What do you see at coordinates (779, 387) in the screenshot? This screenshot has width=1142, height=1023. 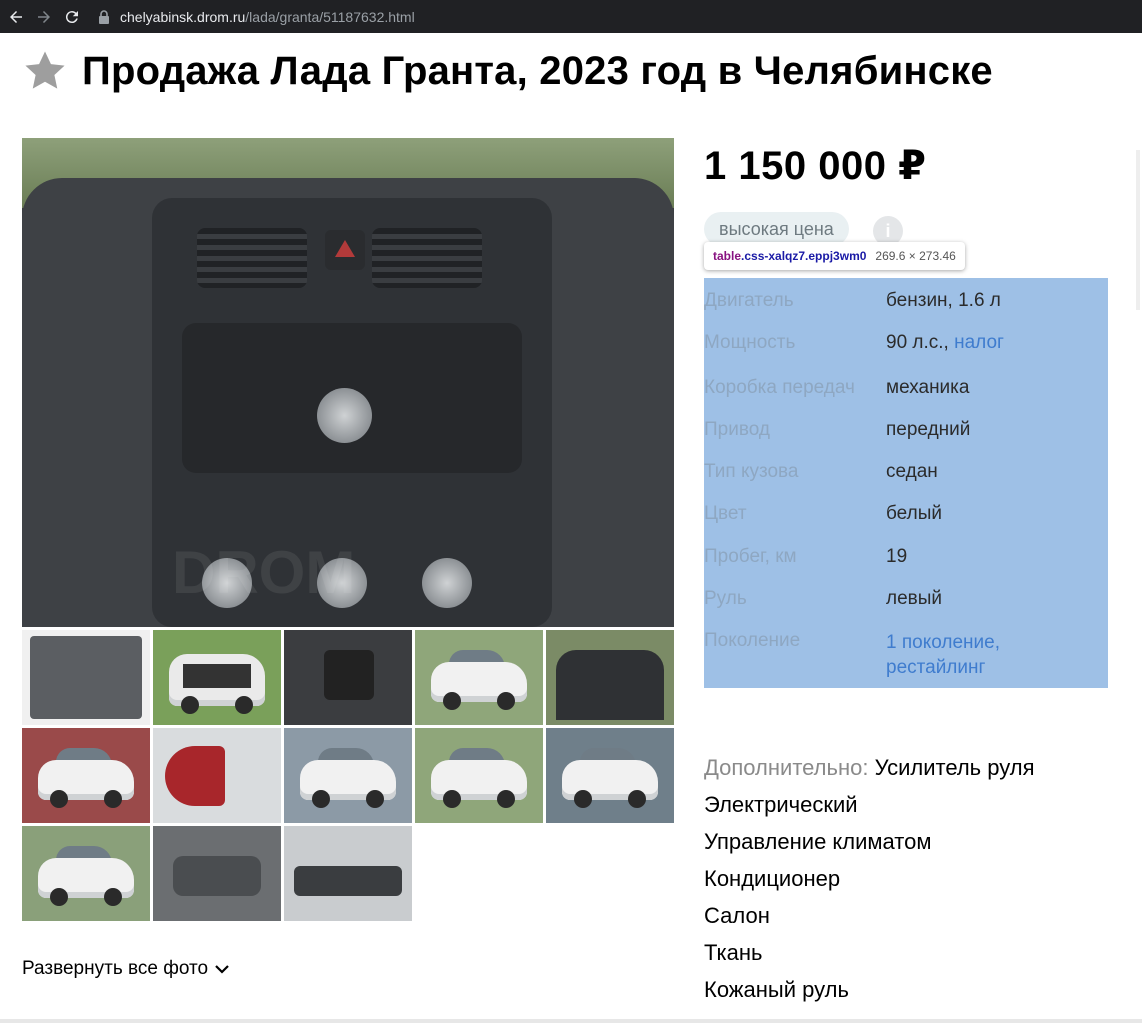 I see `spec-label: Коробка передач` at bounding box center [779, 387].